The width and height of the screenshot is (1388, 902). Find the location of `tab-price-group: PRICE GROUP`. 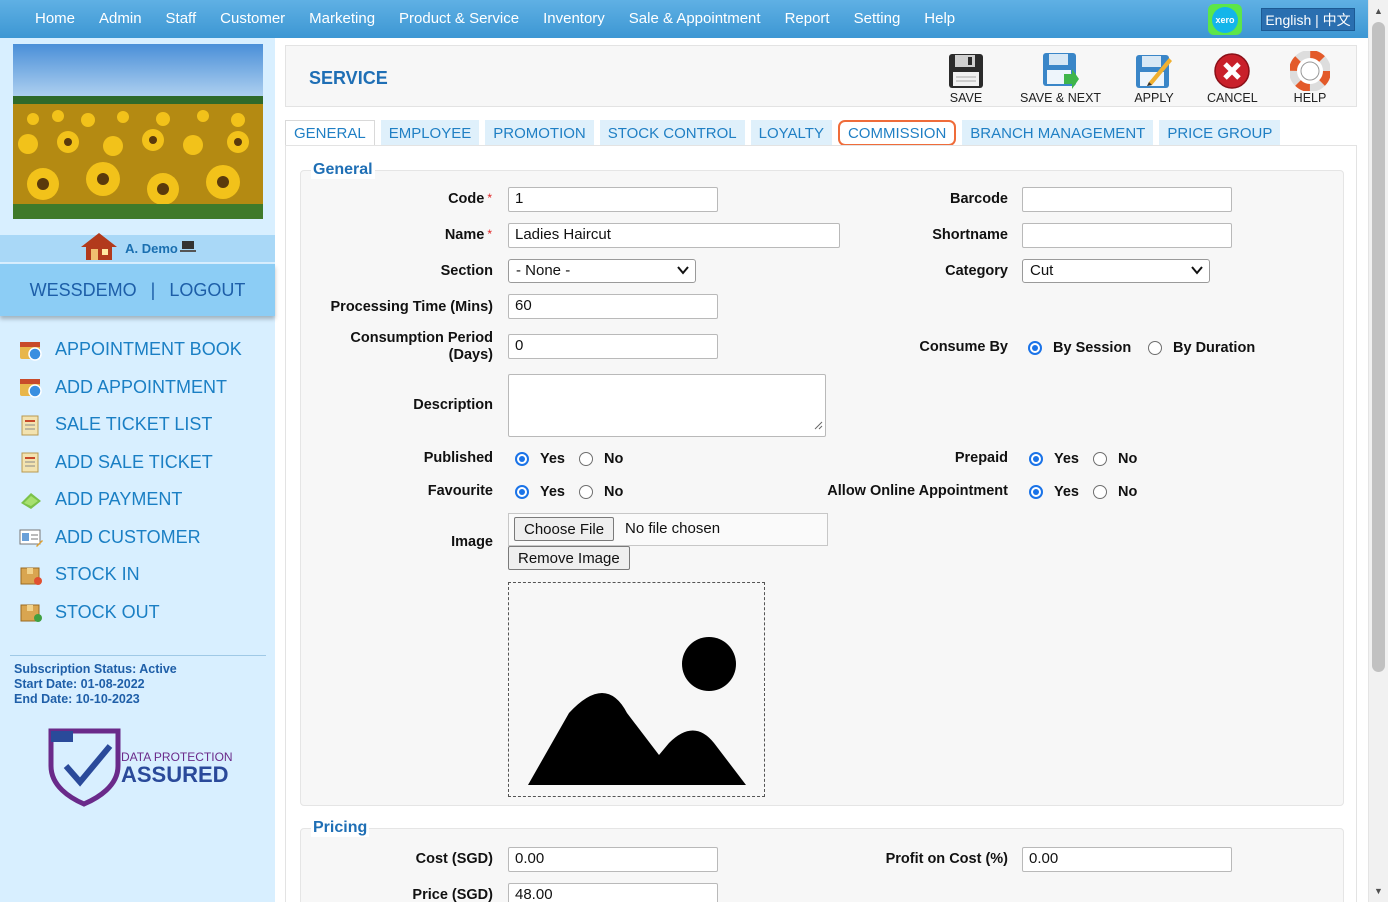

tab-price-group: PRICE GROUP is located at coordinates (1220, 133).